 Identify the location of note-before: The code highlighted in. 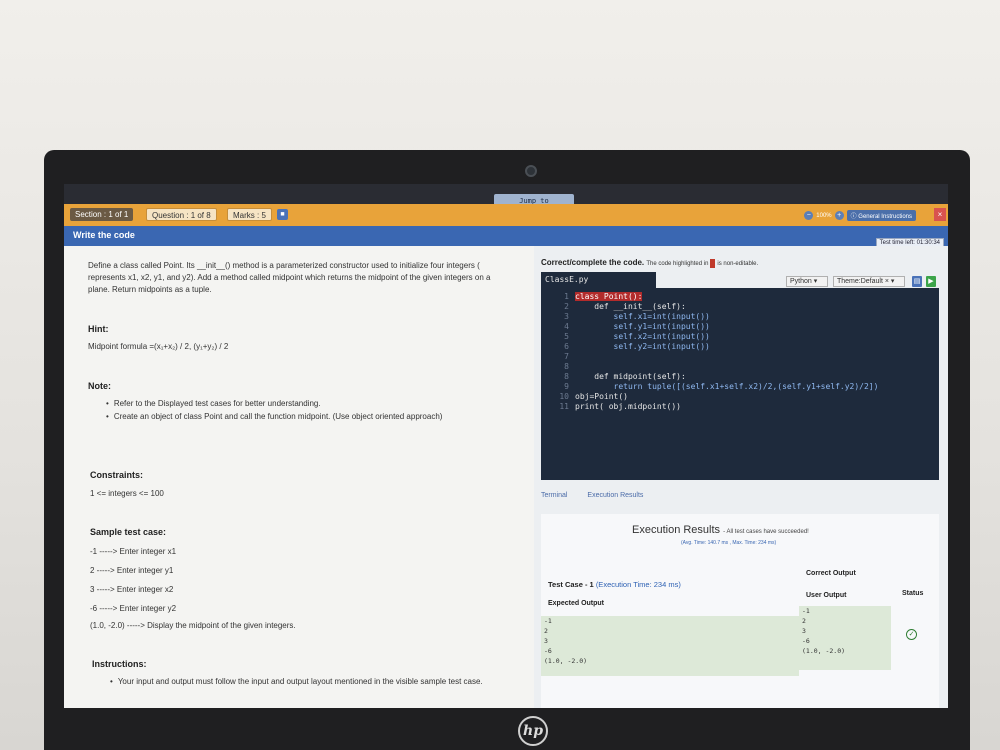
(677, 264).